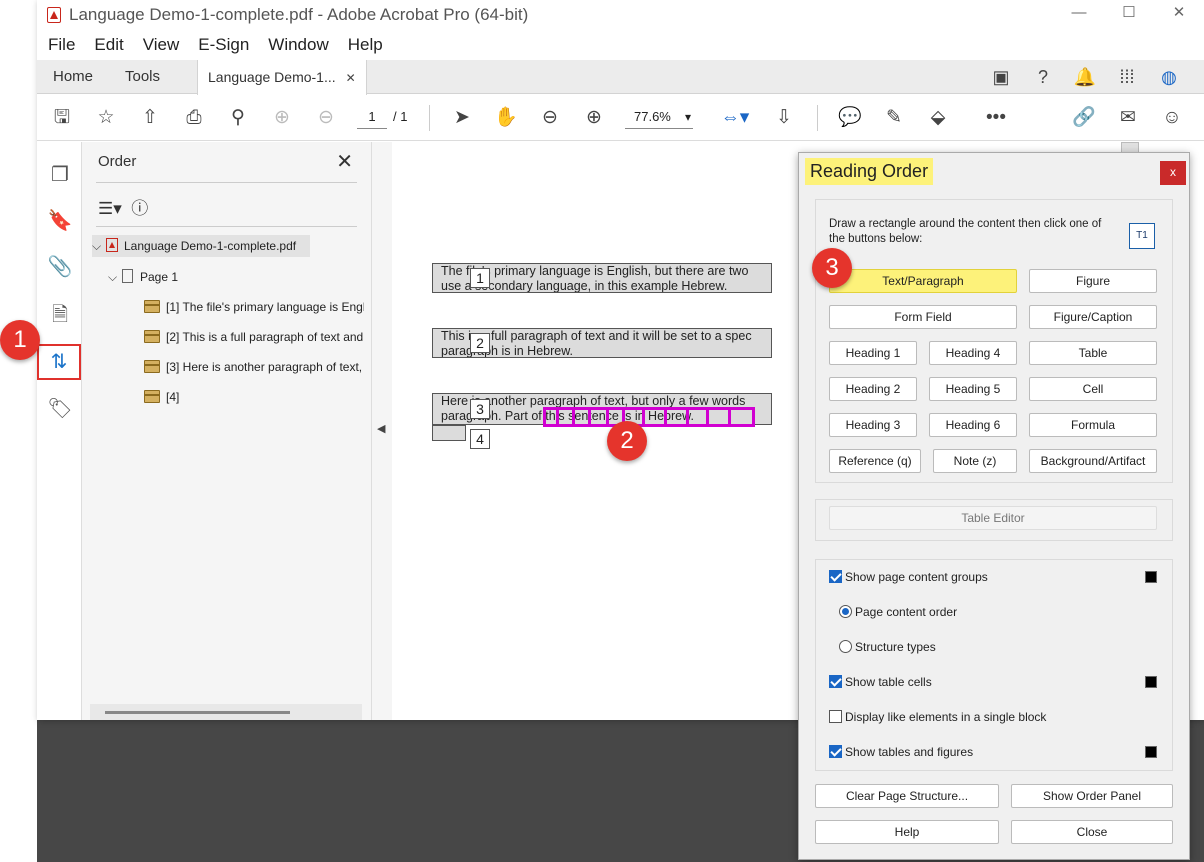 The image size is (1204, 862). What do you see at coordinates (123, 206) in the screenshot?
I see `order-options-icon: ☰▾ ⓘ` at bounding box center [123, 206].